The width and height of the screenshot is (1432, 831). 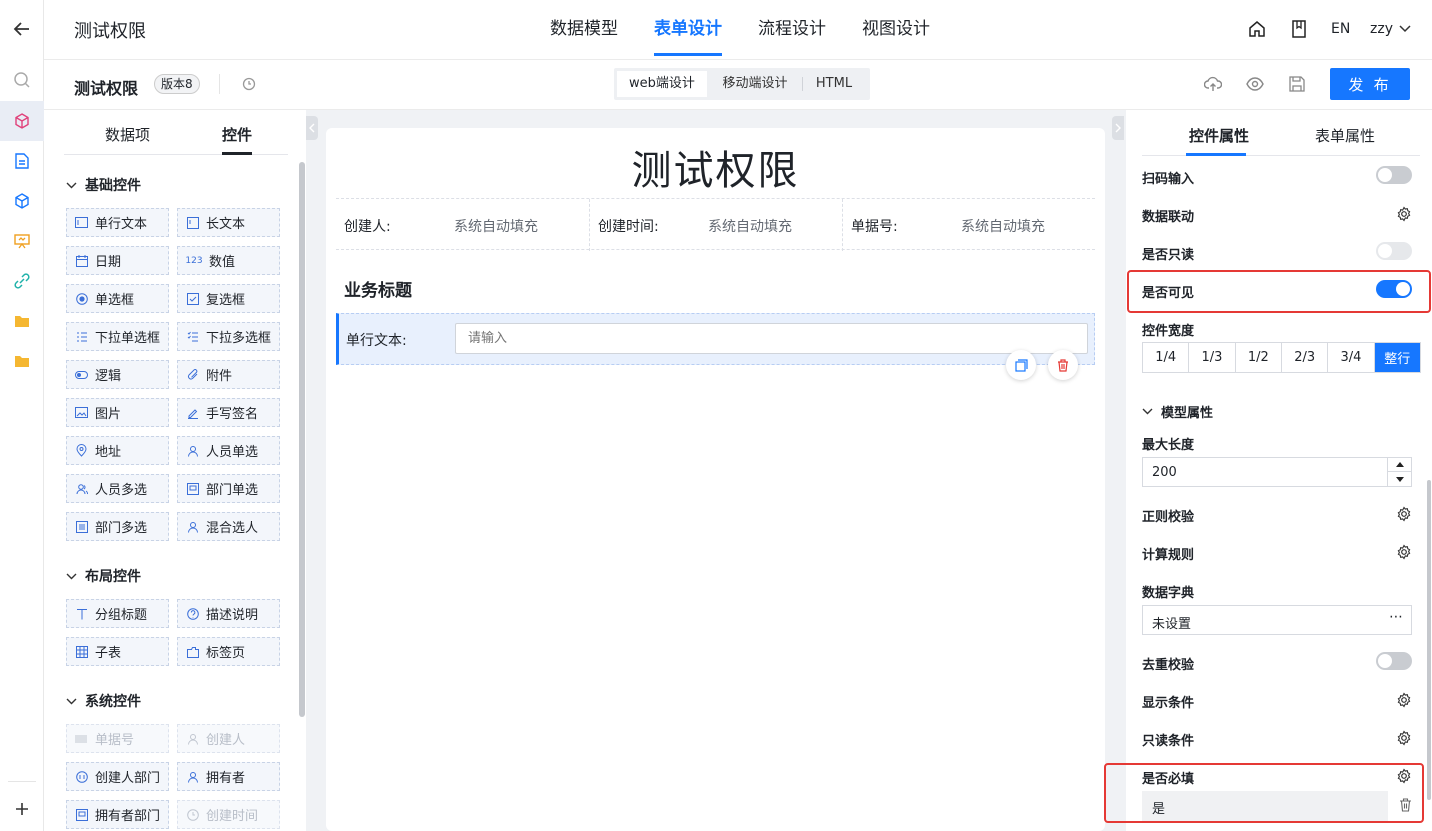 What do you see at coordinates (249, 86) in the screenshot?
I see `history-icon` at bounding box center [249, 86].